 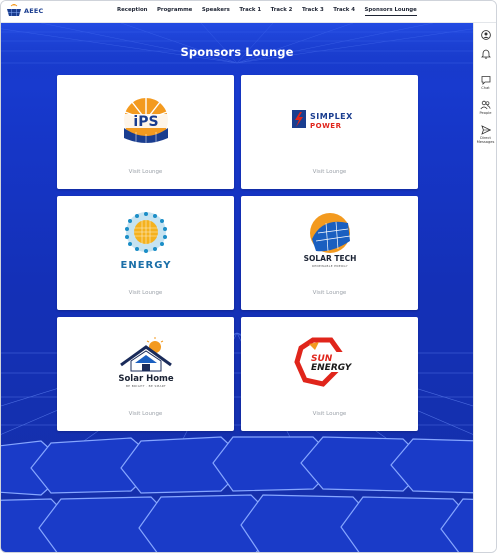 I want to click on sponsor-card-ips: iPS Visit Lounge, so click(x=145, y=132).